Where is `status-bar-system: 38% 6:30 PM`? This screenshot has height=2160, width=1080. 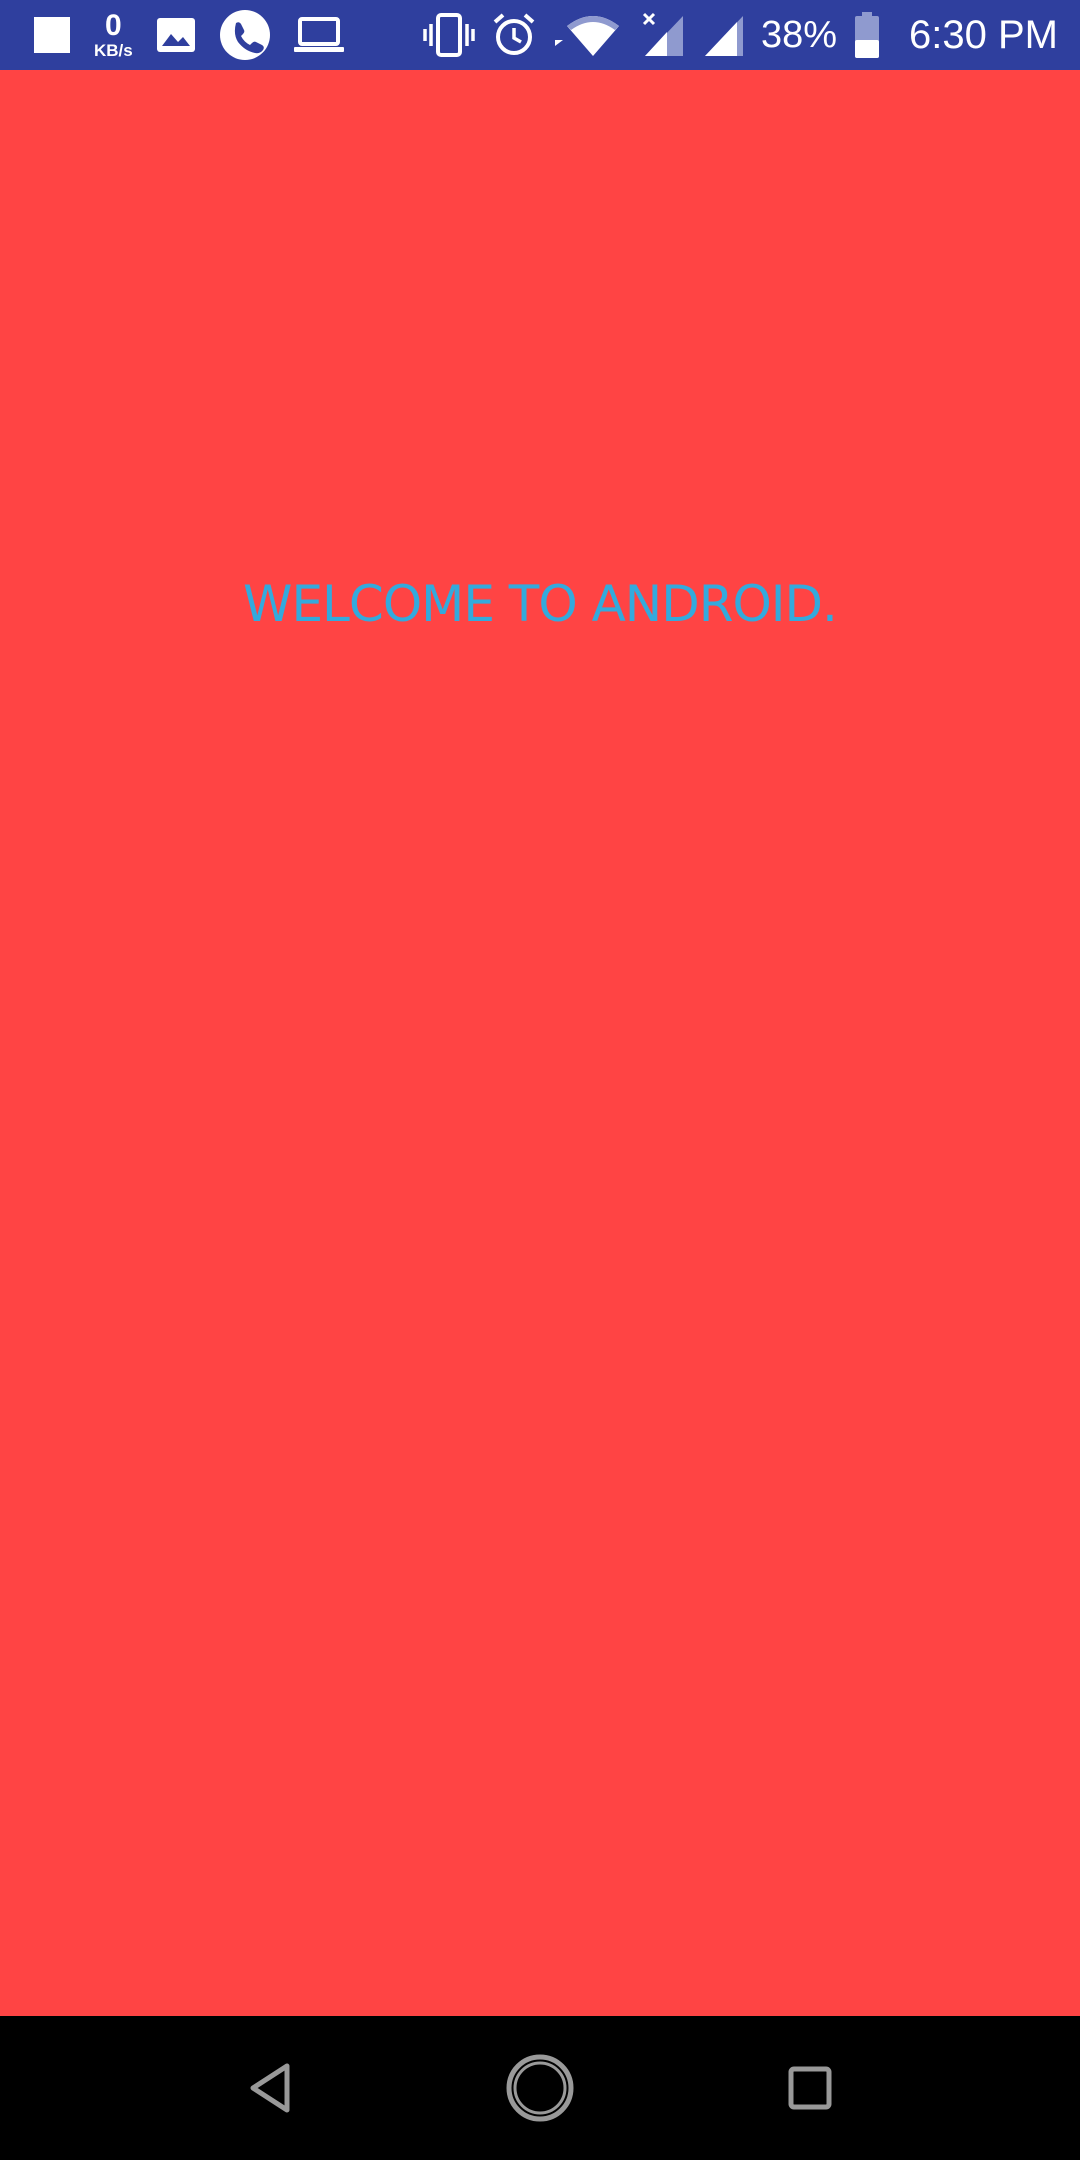
status-bar-system: 38% 6:30 PM is located at coordinates (740, 35).